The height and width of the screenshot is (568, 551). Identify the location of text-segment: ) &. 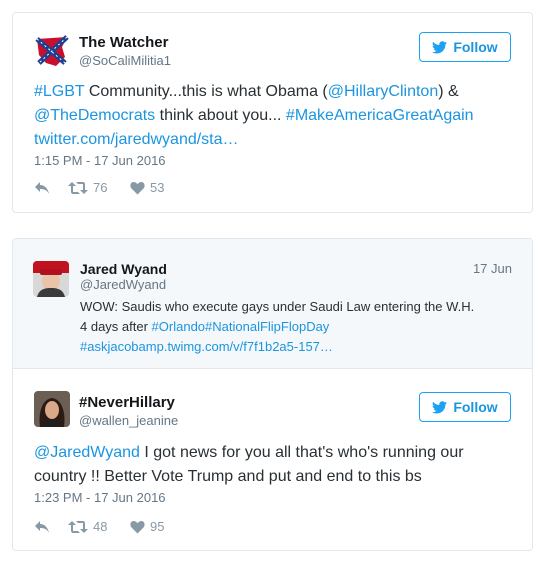
(448, 91).